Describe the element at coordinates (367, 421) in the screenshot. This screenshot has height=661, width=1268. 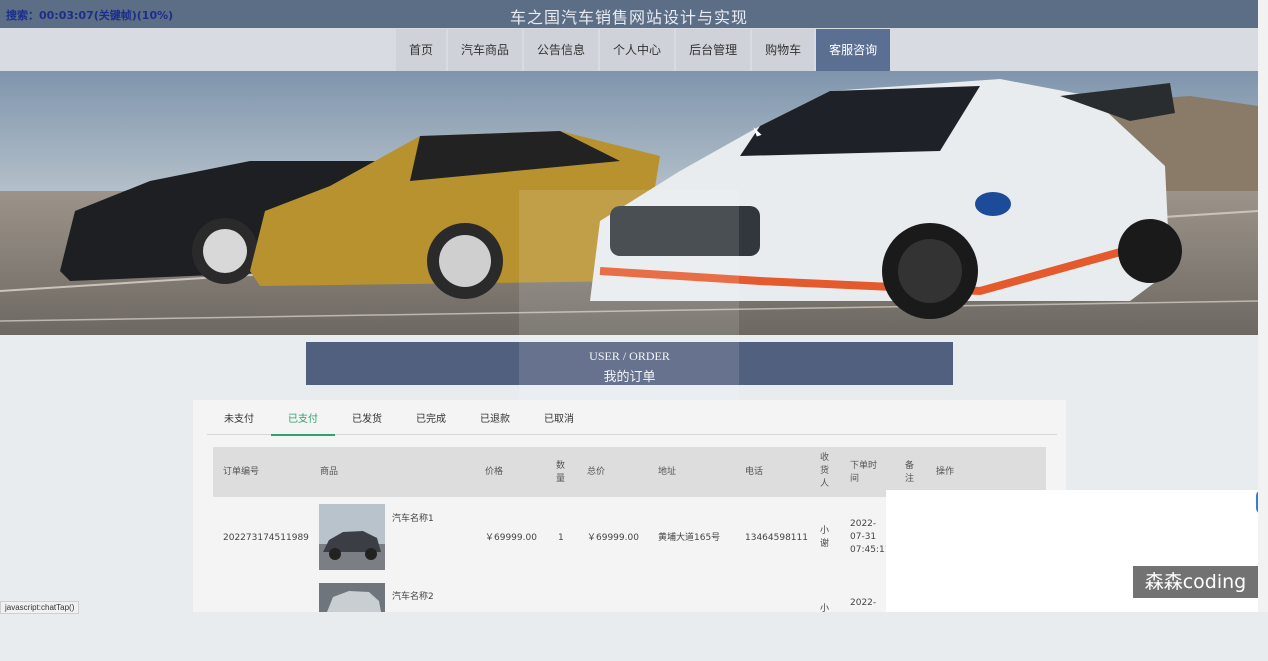
I see `tab-shipped: 已发货` at that location.